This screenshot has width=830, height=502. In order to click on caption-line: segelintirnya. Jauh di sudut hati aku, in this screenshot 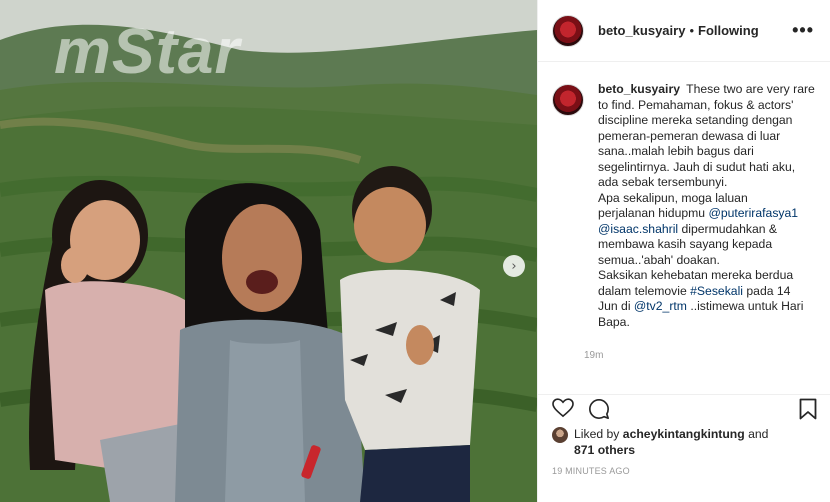, I will do `click(697, 166)`.